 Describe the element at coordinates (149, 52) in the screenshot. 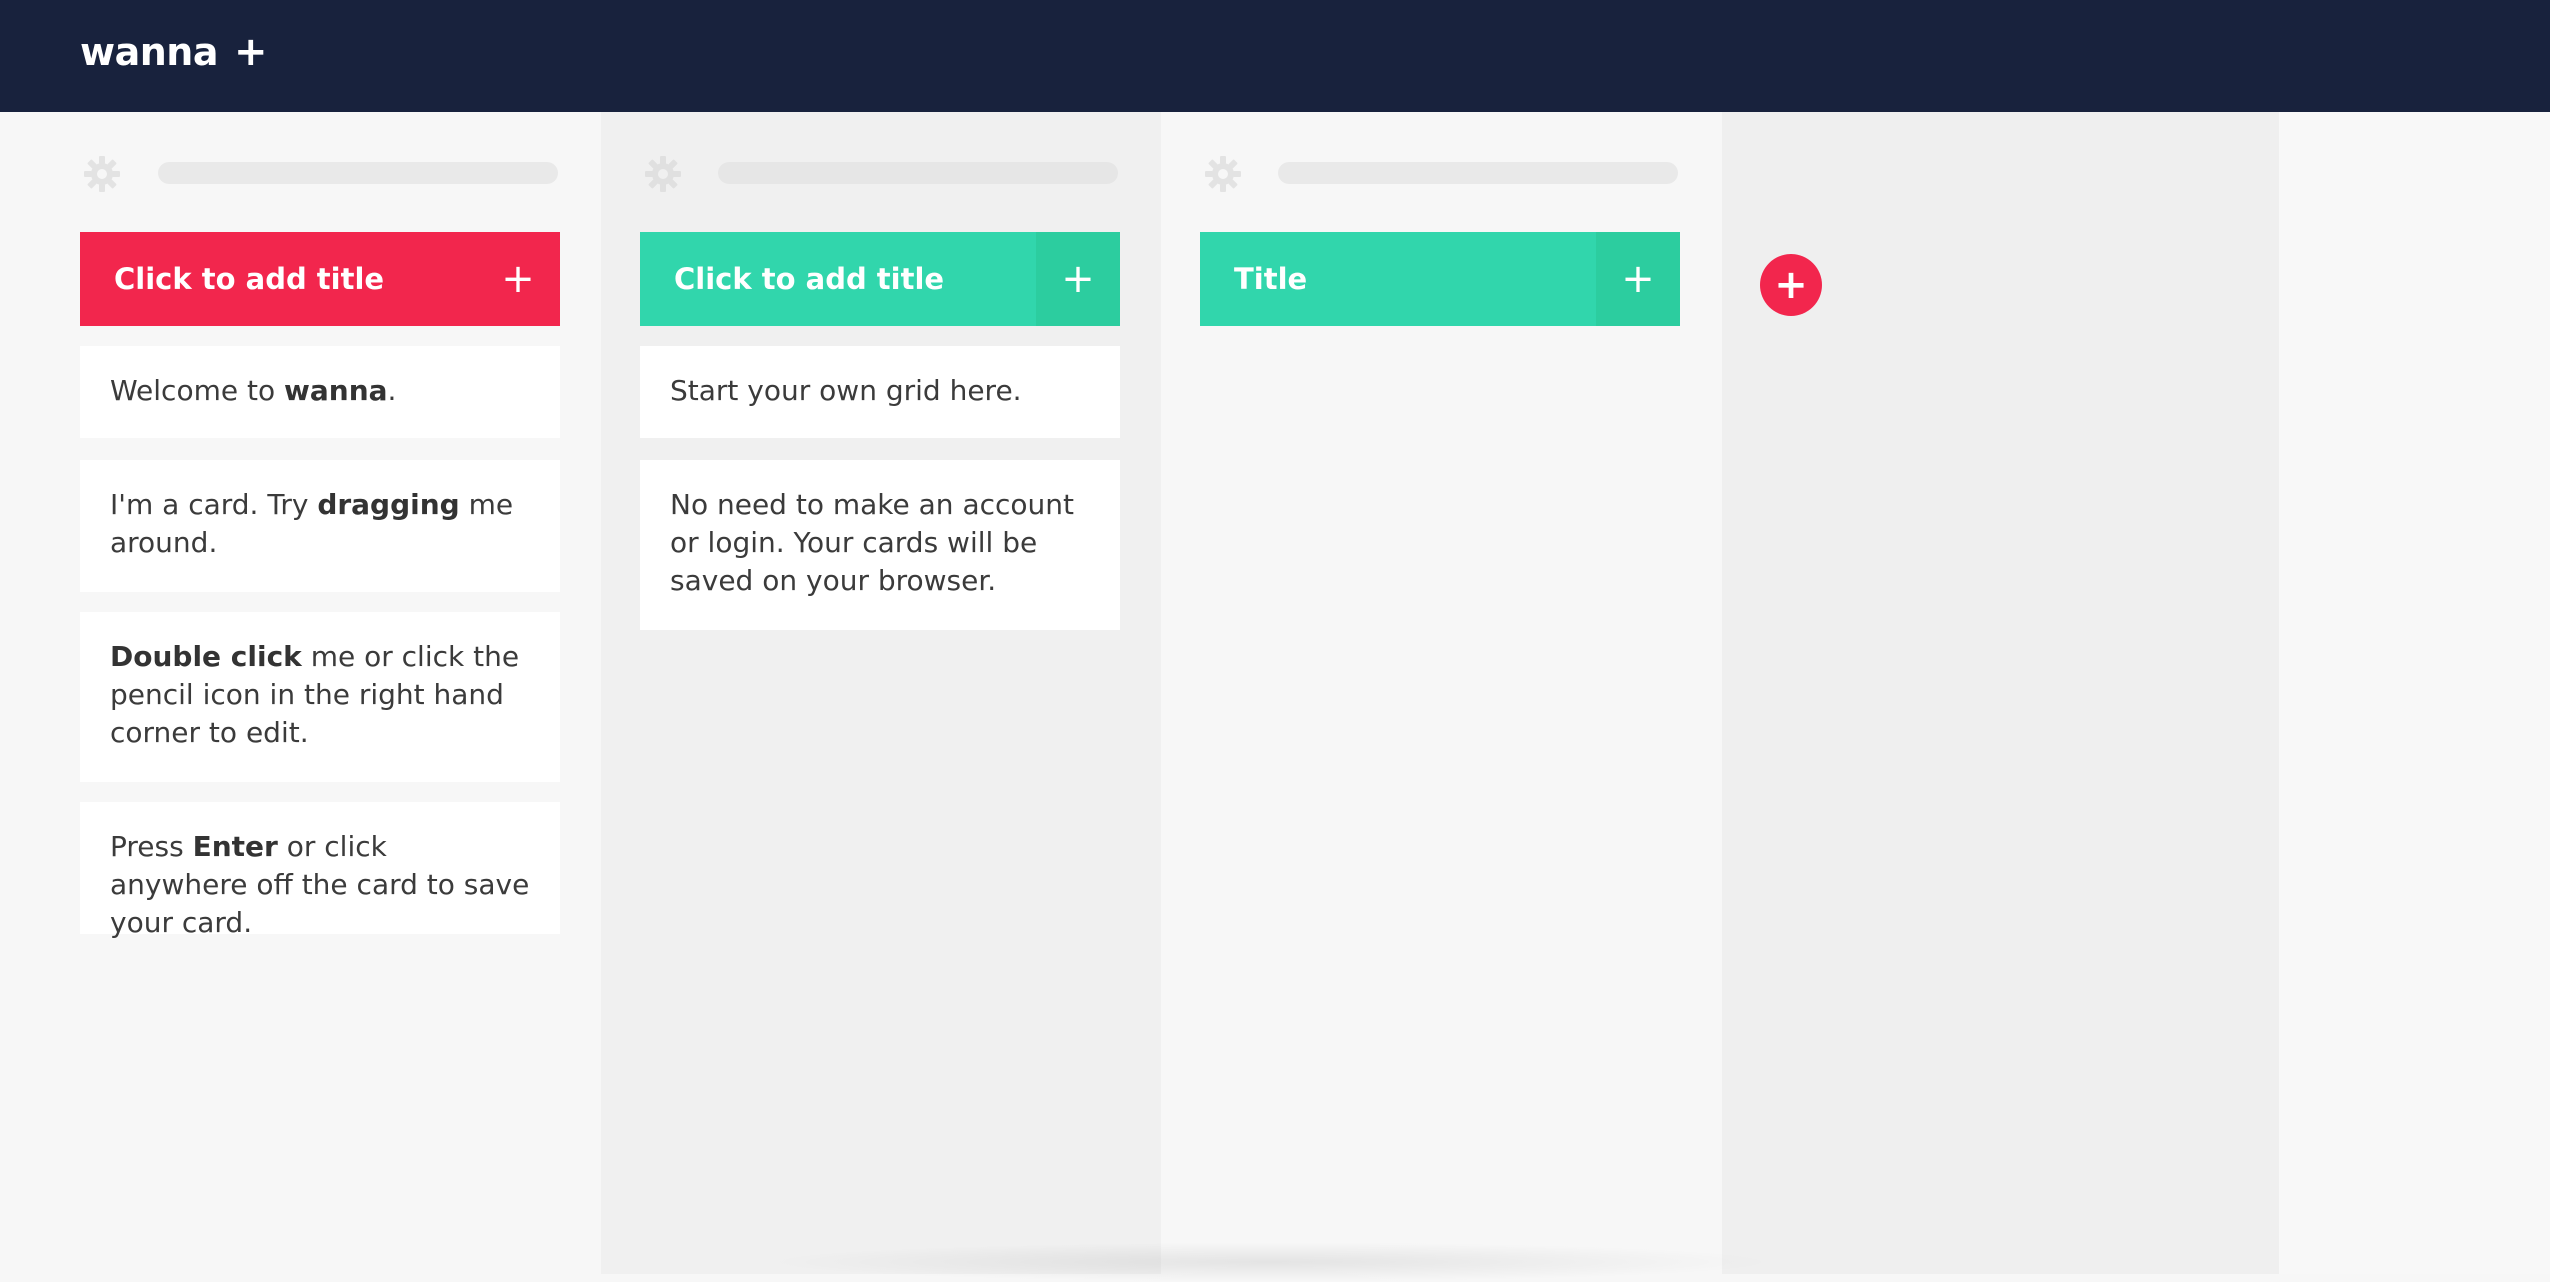

I see `logo-text: wanna` at that location.